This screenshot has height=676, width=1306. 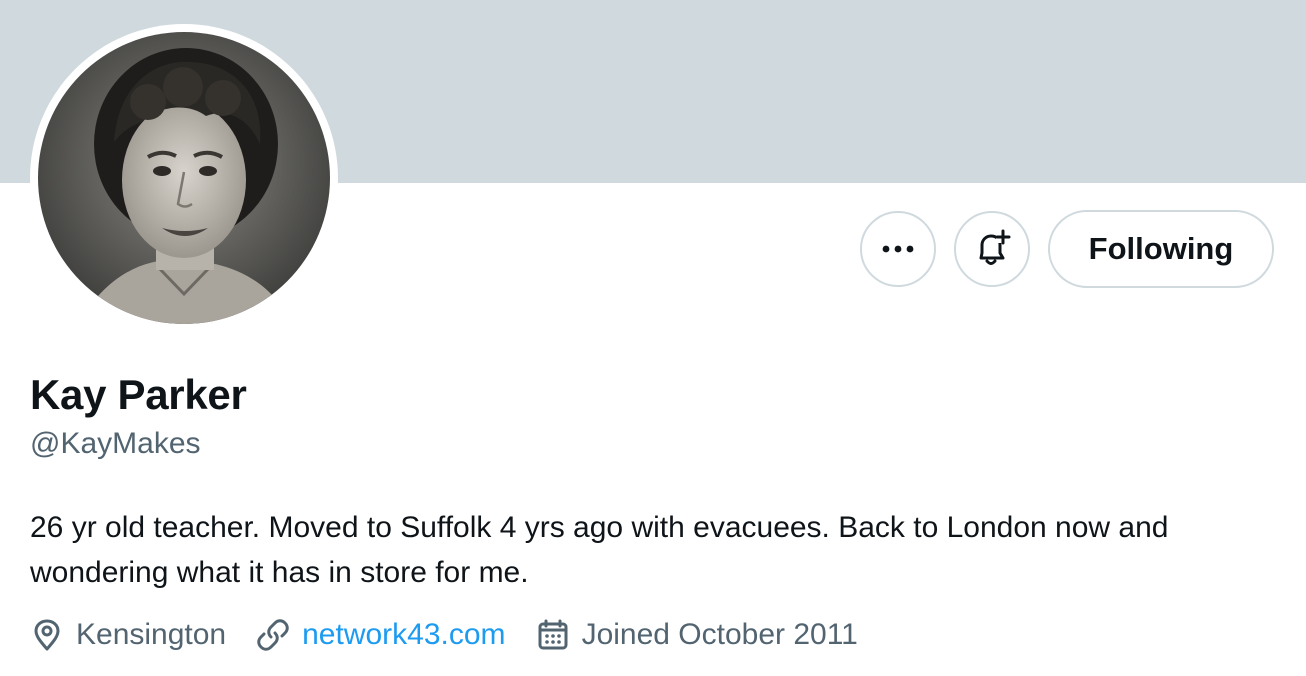 What do you see at coordinates (151, 634) in the screenshot?
I see `location-text: Kensington` at bounding box center [151, 634].